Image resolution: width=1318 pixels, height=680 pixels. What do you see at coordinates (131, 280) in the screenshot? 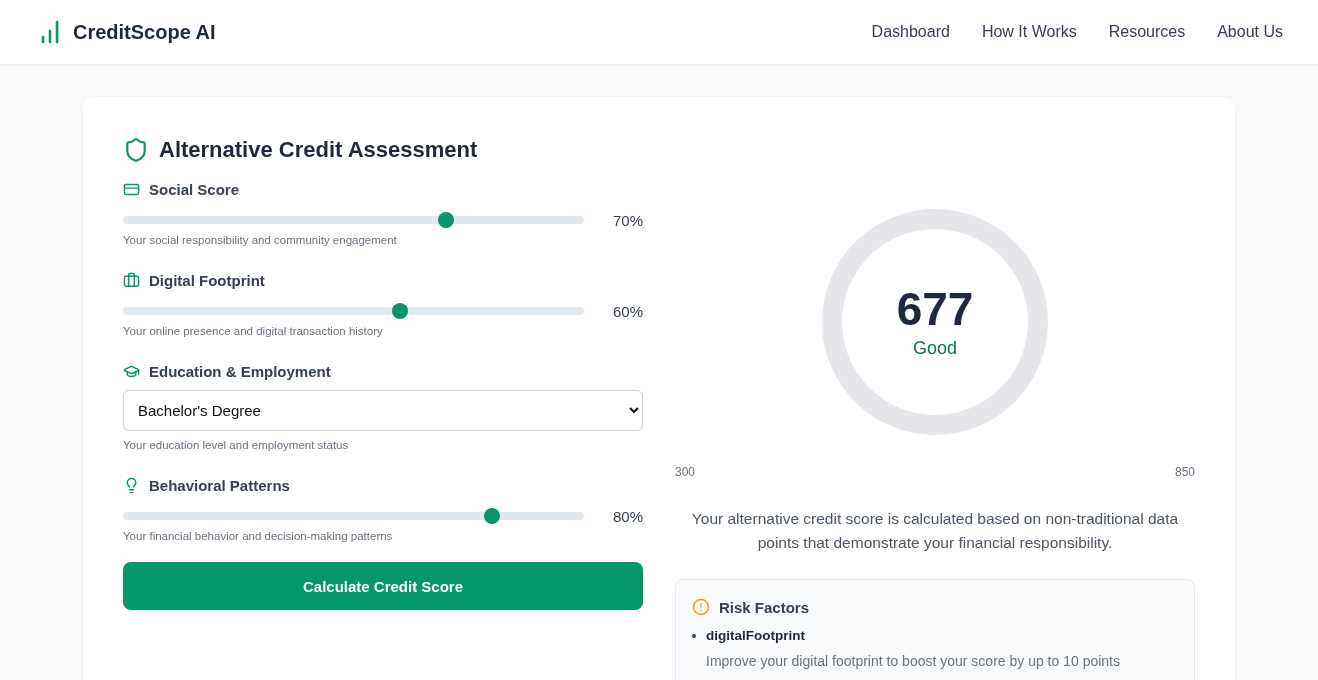
I see `briefcase-icon` at bounding box center [131, 280].